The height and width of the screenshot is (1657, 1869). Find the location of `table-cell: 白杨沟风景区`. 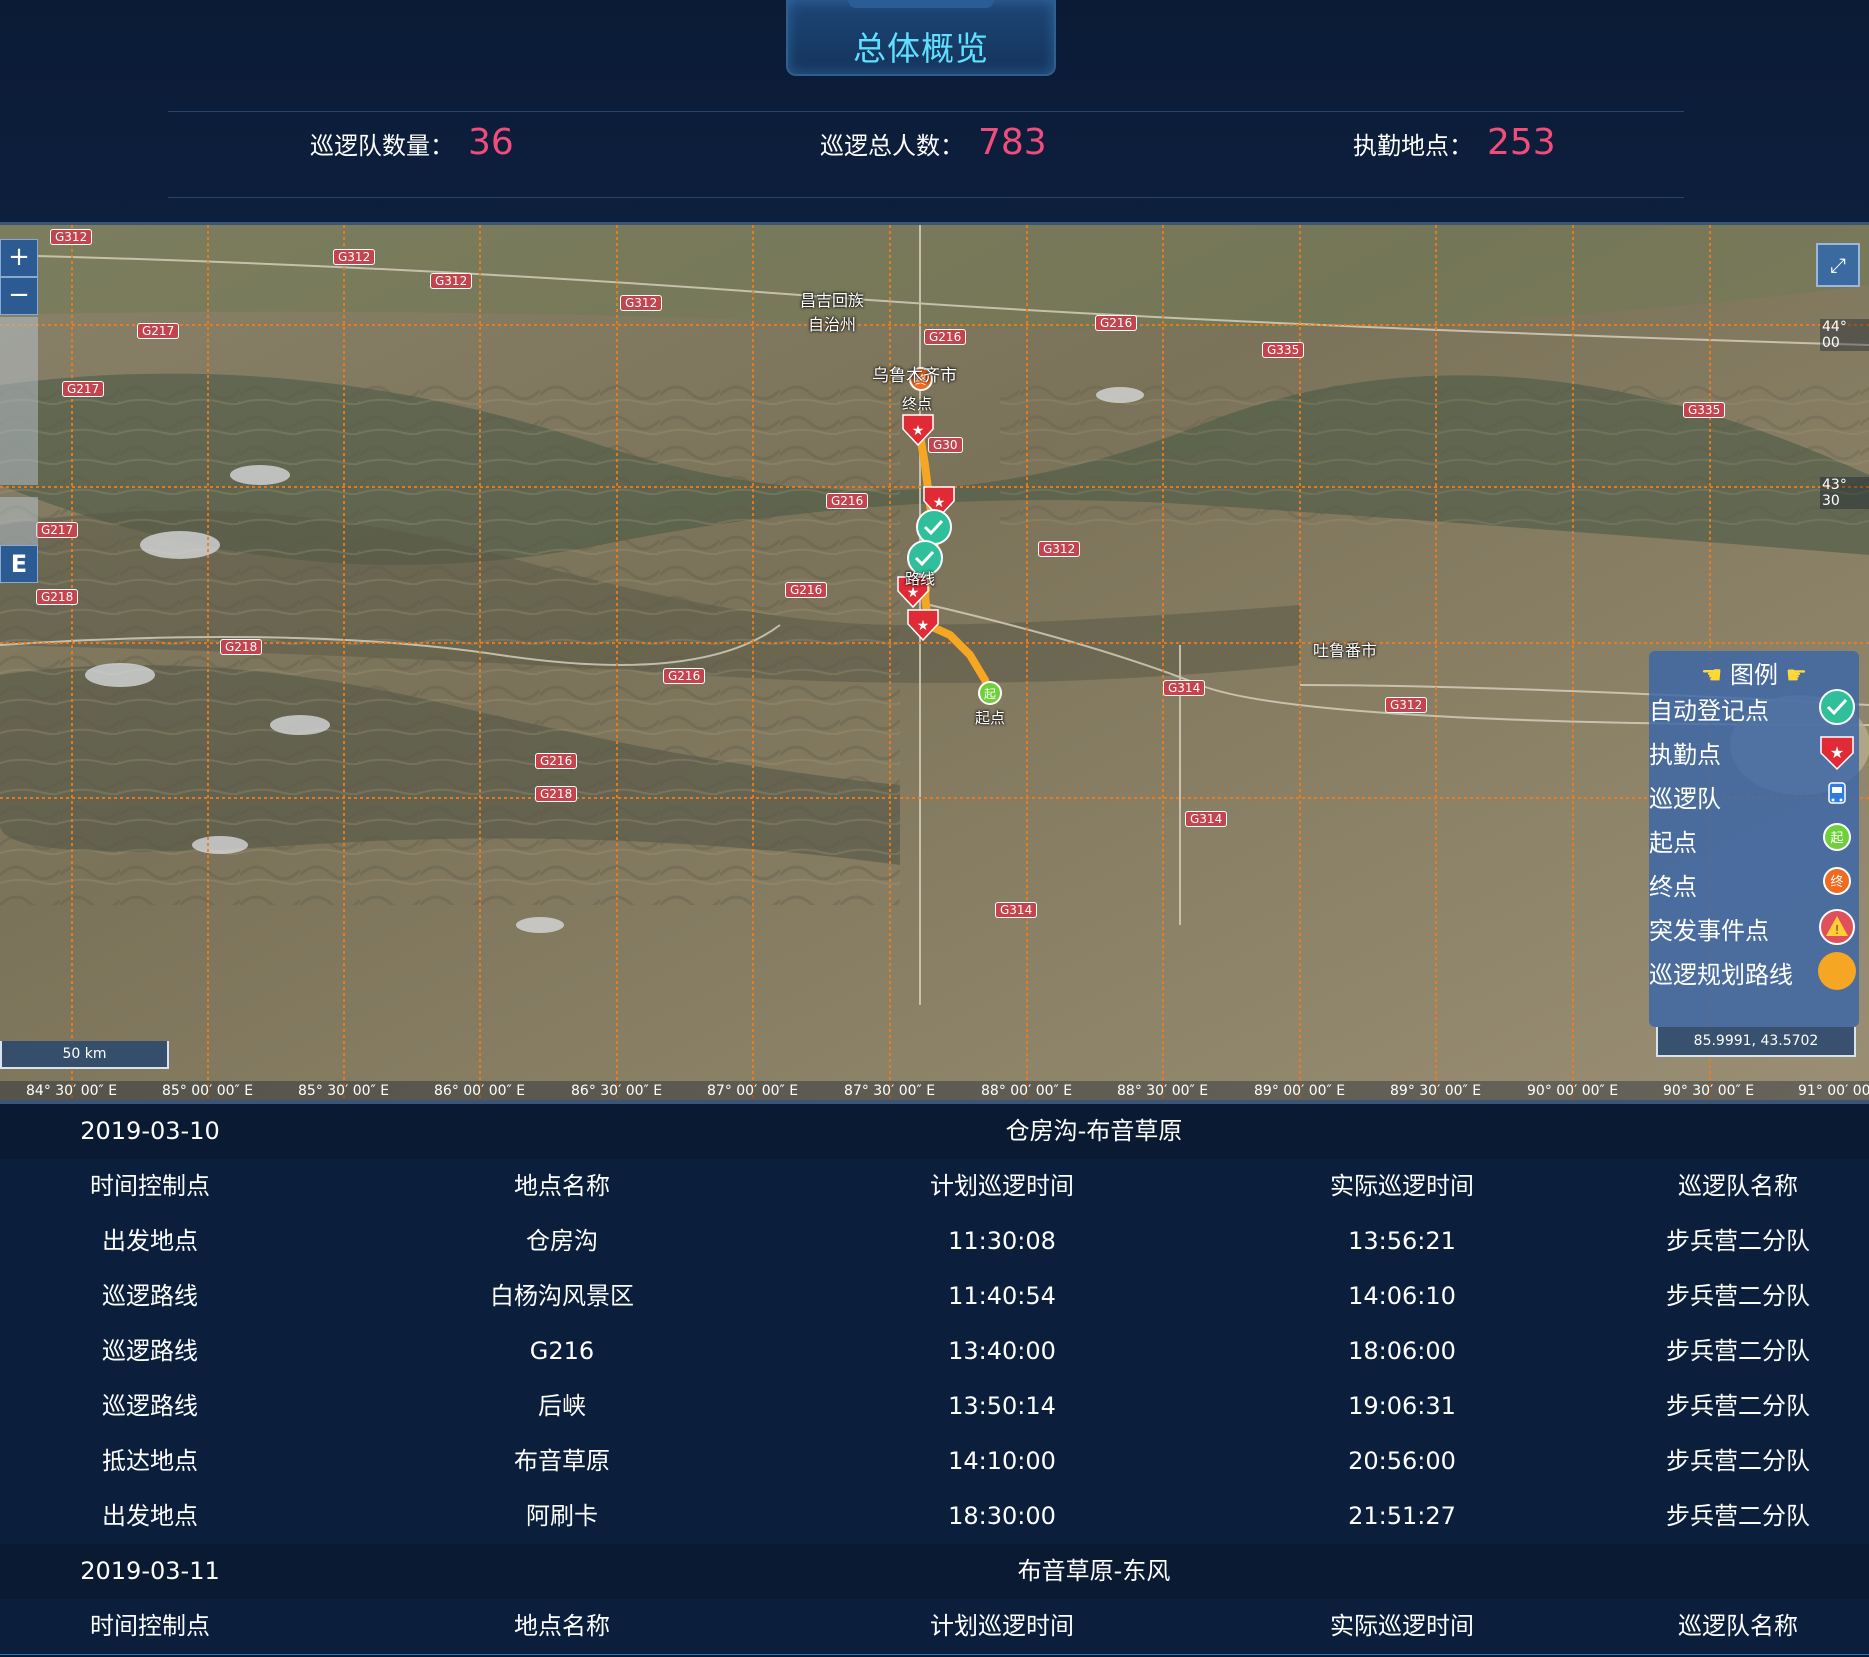

table-cell: 白杨沟风景区 is located at coordinates (562, 1296).